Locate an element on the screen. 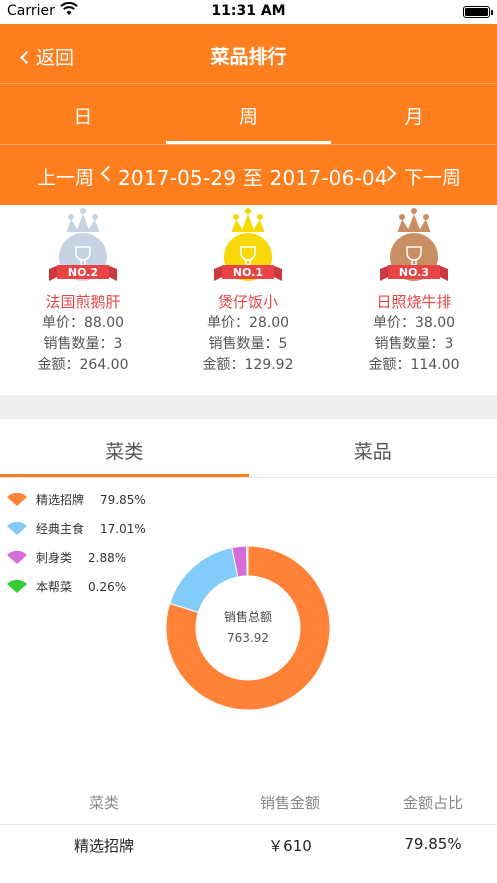 Image resolution: width=497 pixels, height=883 pixels. legend-item: 本帮菜 0.26% is located at coordinates (76, 586).